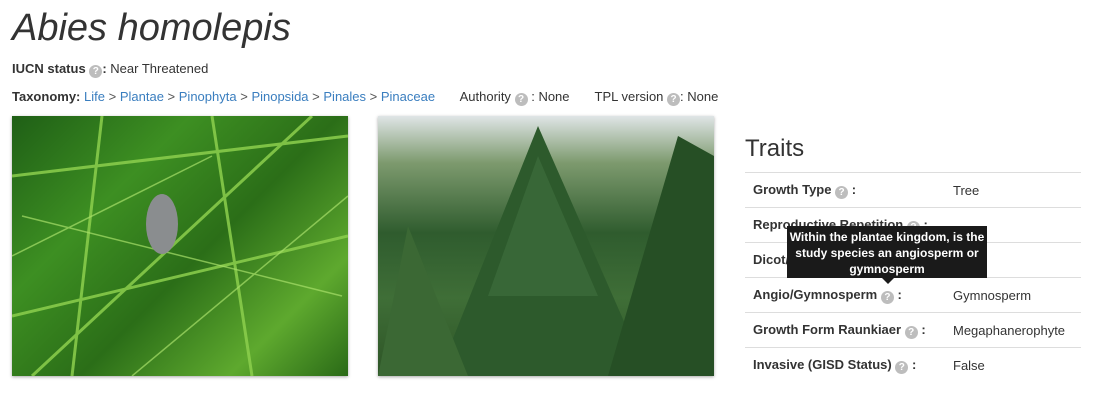 The image size is (1094, 402). What do you see at coordinates (827, 329) in the screenshot?
I see `trait-label-growth-form-raunkiaer: Growth Form Raunkiaer` at bounding box center [827, 329].